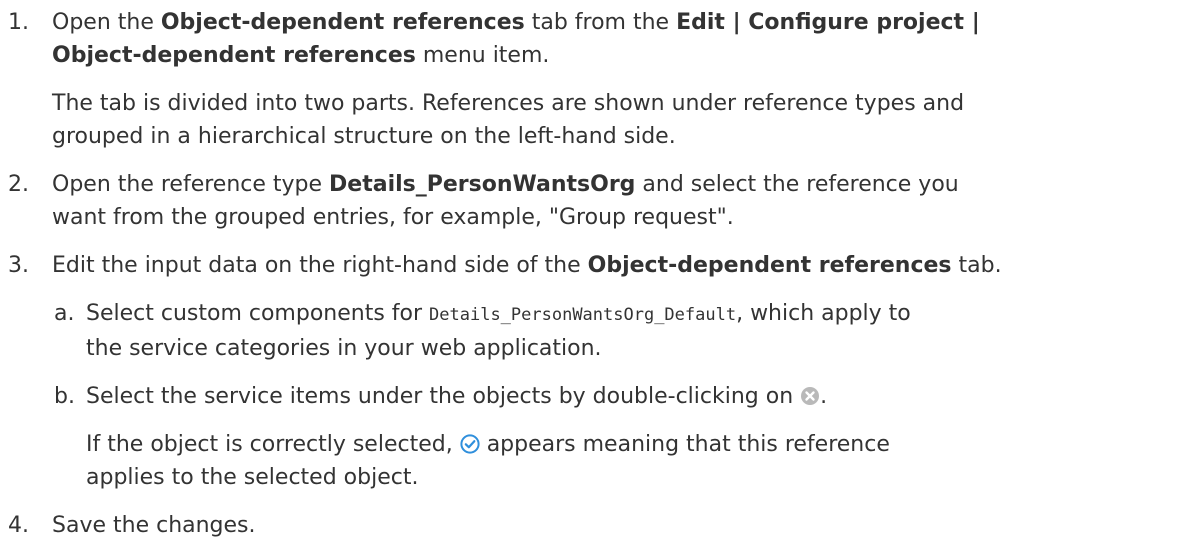  What do you see at coordinates (482, 55) in the screenshot?
I see `text-run: menu item.` at bounding box center [482, 55].